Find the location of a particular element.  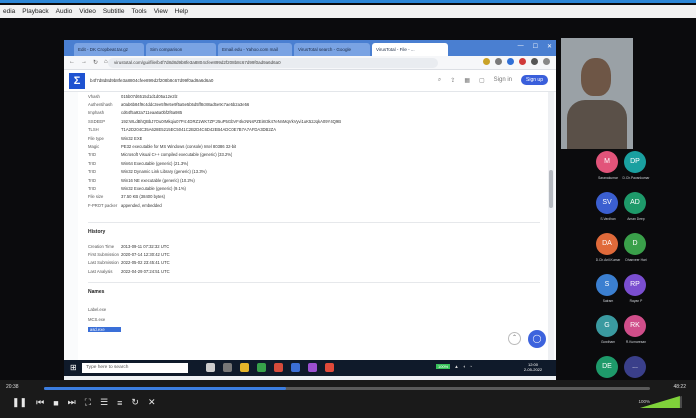

scroll-top-button: ⌃ is located at coordinates (514, 338).